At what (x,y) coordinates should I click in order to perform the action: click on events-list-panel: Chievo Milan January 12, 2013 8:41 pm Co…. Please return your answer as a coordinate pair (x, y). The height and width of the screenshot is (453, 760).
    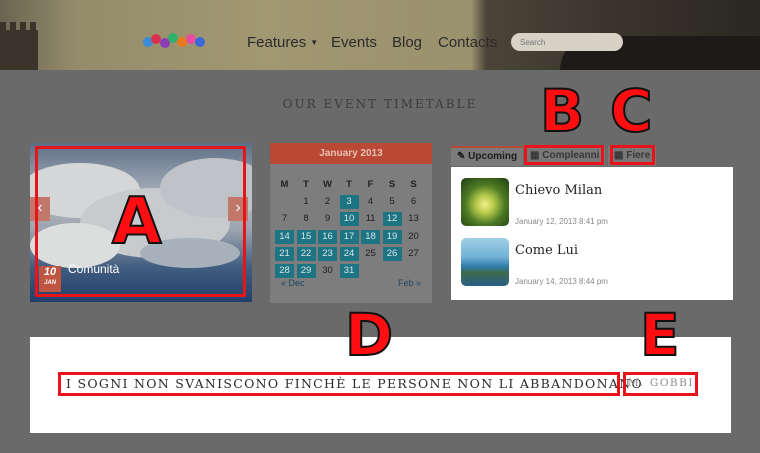
    Looking at the image, I should click on (592, 233).